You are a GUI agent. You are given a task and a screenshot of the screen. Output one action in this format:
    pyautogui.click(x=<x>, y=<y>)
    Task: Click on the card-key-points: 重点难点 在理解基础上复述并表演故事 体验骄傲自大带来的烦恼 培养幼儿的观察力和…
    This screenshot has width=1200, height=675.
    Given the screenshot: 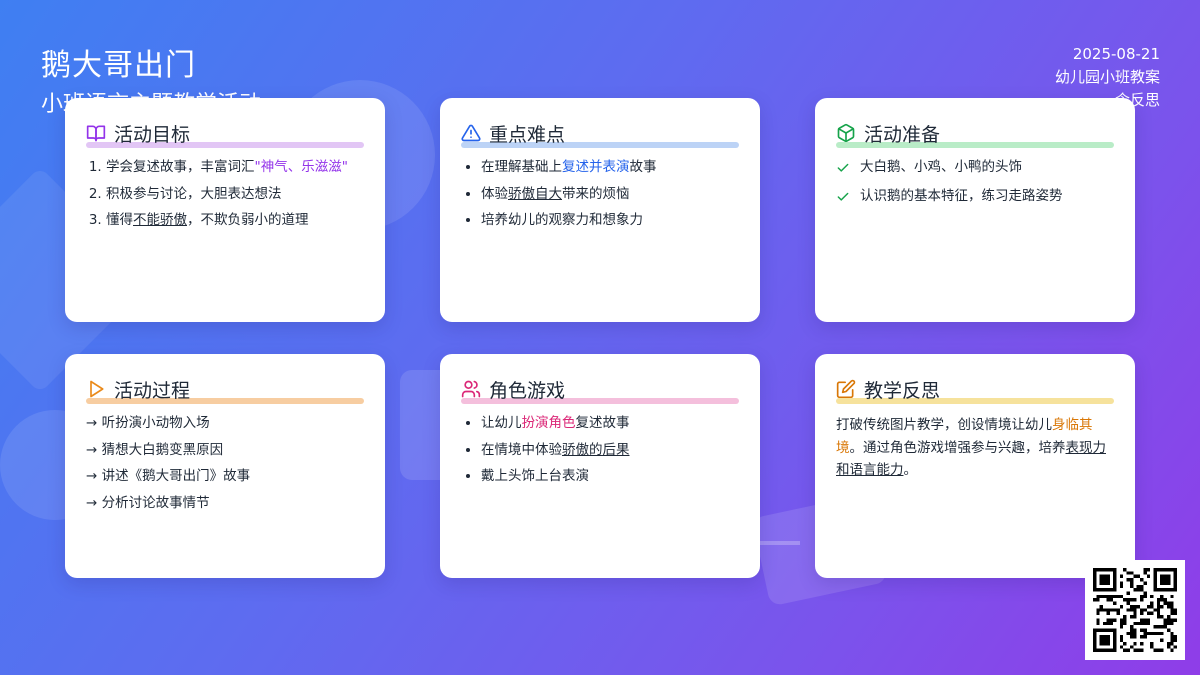 What is the action you would take?
    pyautogui.click(x=600, y=210)
    